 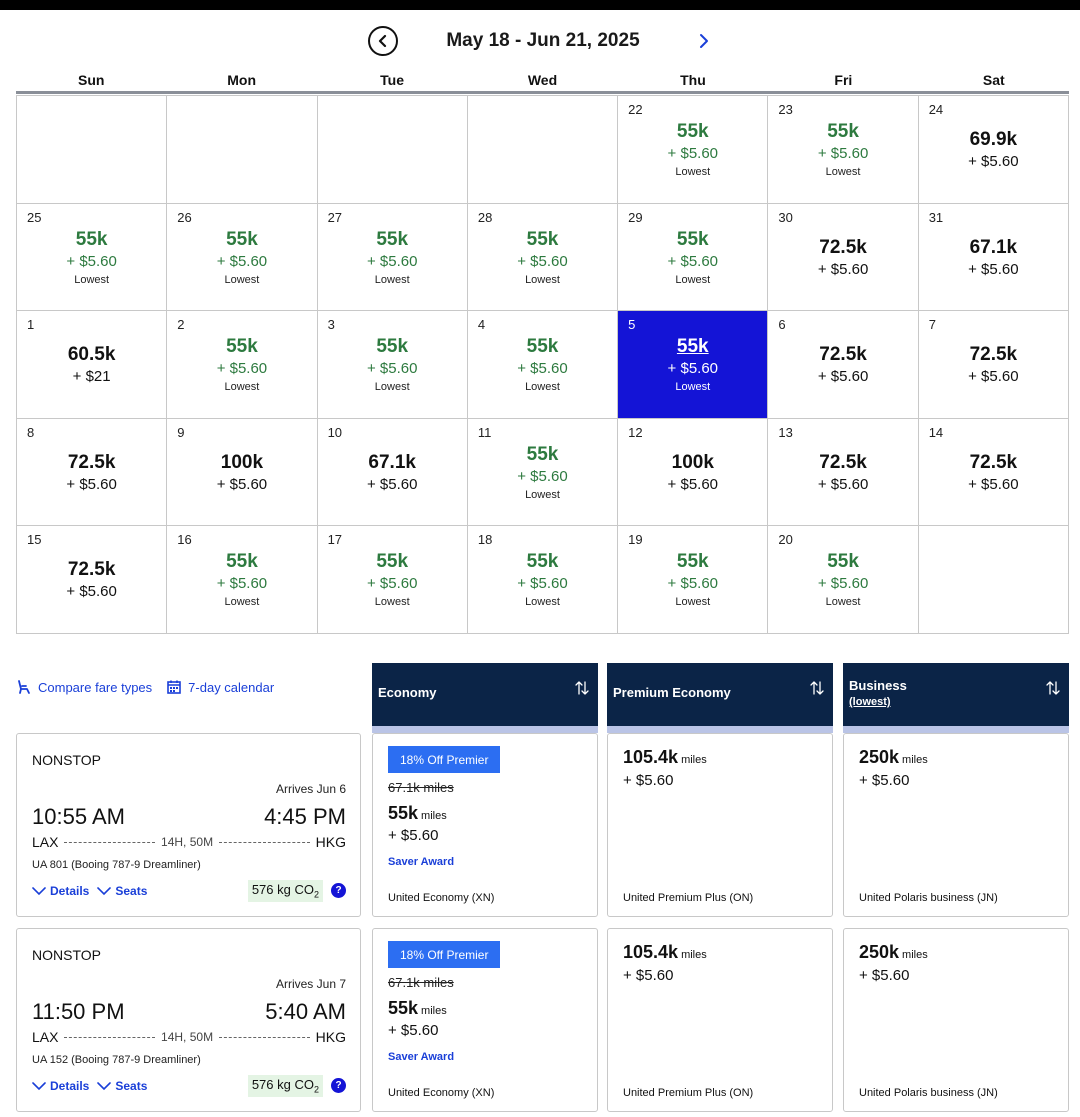 What do you see at coordinates (383, 41) in the screenshot?
I see `previous-month-button` at bounding box center [383, 41].